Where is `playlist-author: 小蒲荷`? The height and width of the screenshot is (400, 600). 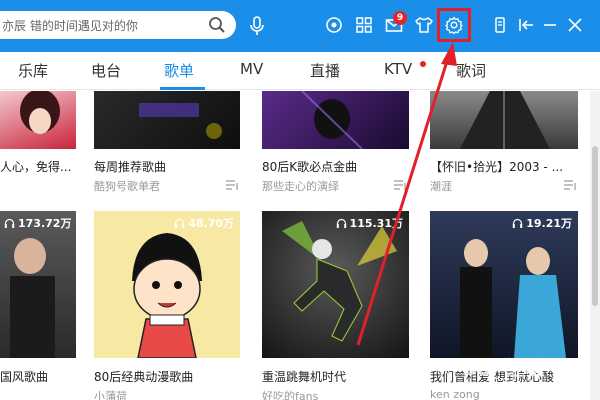 playlist-author: 小蒲荷 is located at coordinates (154, 394).